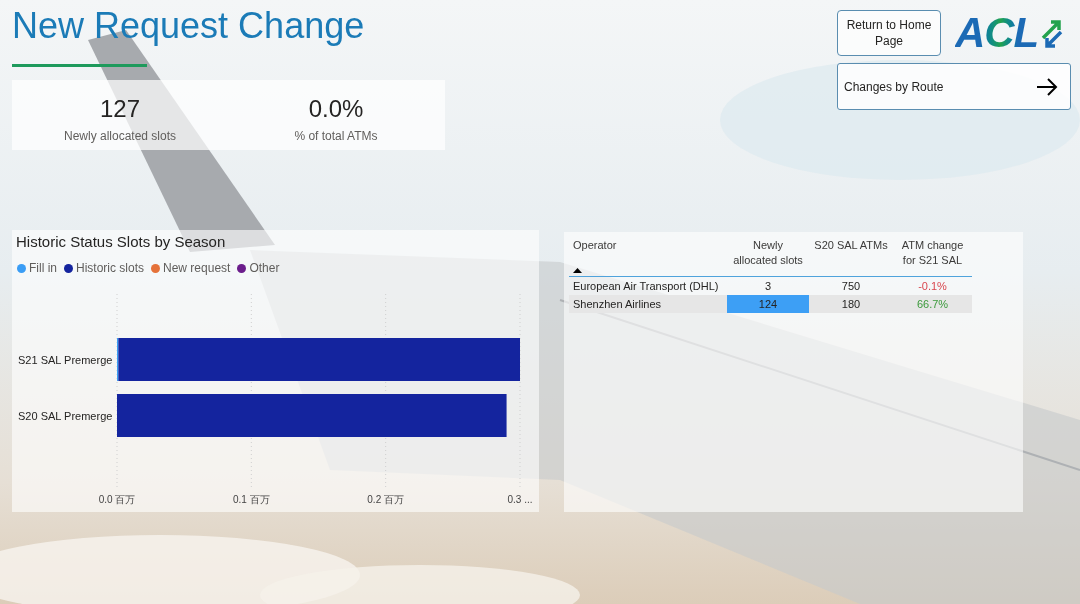 This screenshot has width=1080, height=604. What do you see at coordinates (251, 499) in the screenshot?
I see `tick-label: 0.1 百万` at bounding box center [251, 499].